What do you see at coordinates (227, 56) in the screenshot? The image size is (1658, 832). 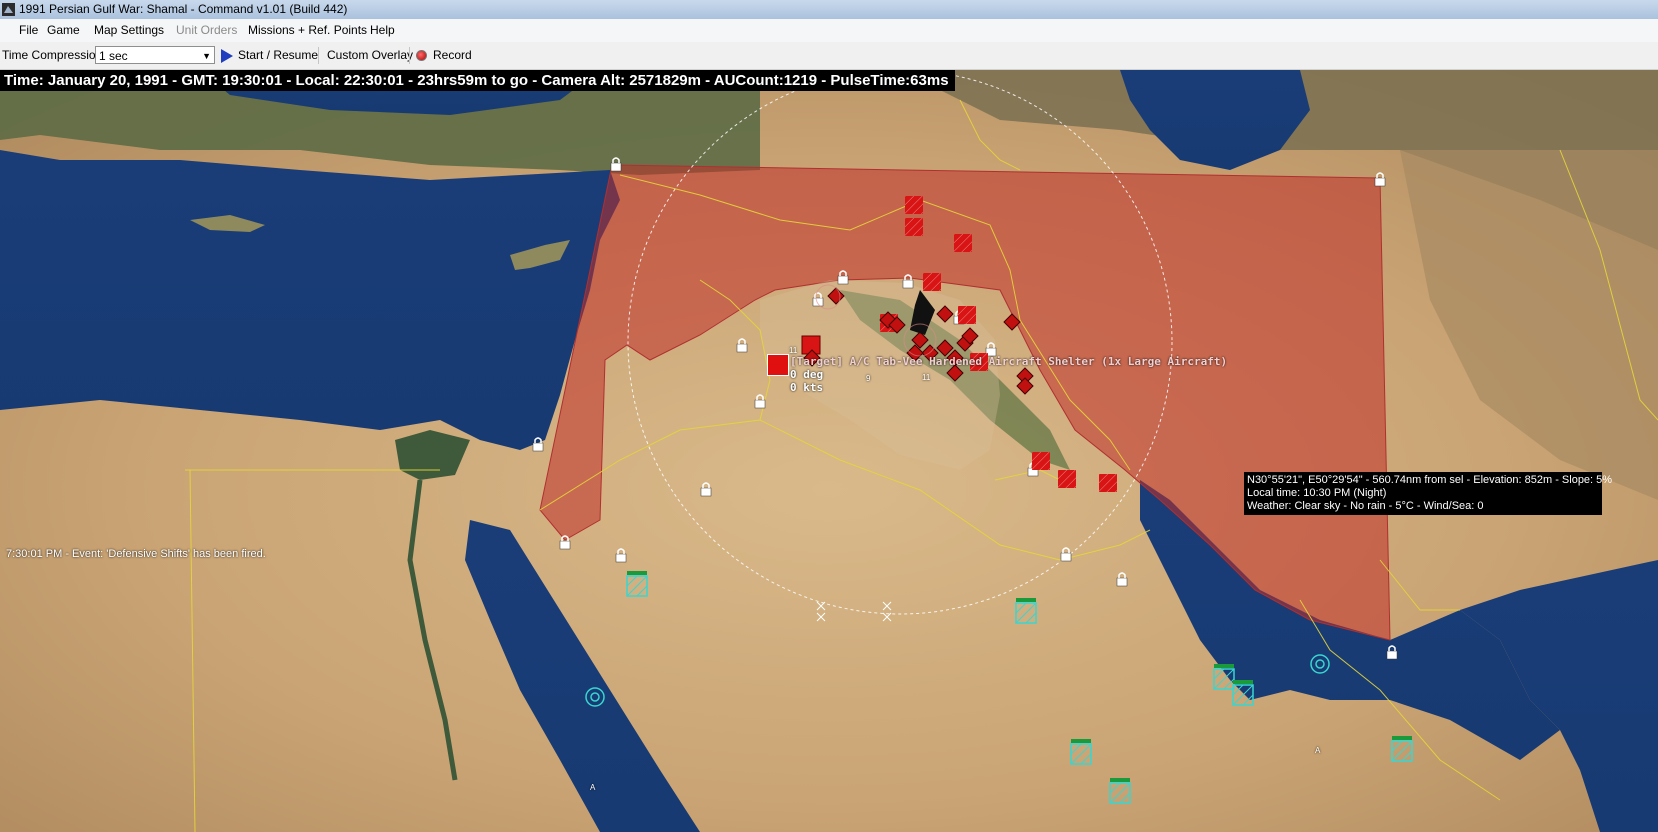 I see `play-icon` at bounding box center [227, 56].